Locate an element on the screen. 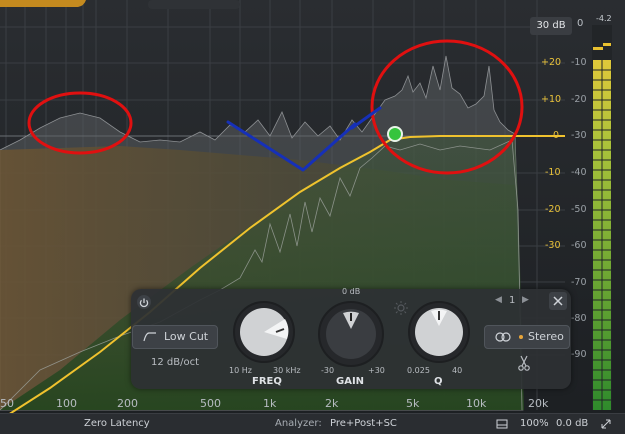  close-panel-button is located at coordinates (558, 301).